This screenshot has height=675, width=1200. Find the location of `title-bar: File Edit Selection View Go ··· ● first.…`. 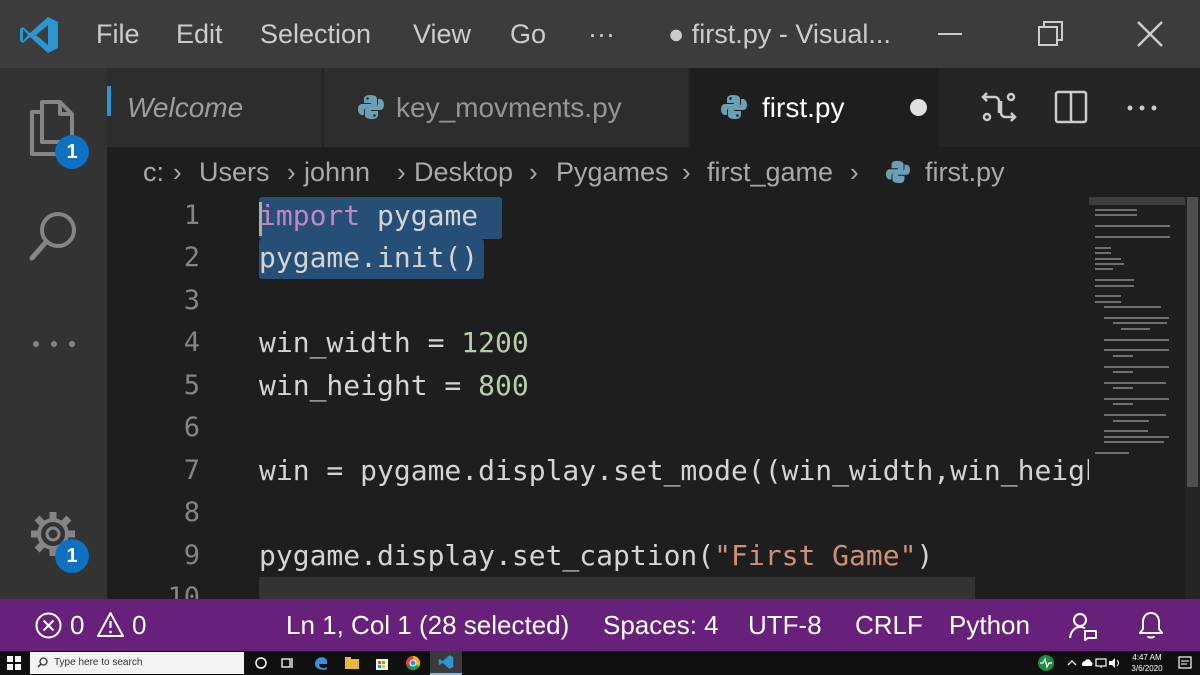

title-bar: File Edit Selection View Go ··· ● first.… is located at coordinates (600, 34).